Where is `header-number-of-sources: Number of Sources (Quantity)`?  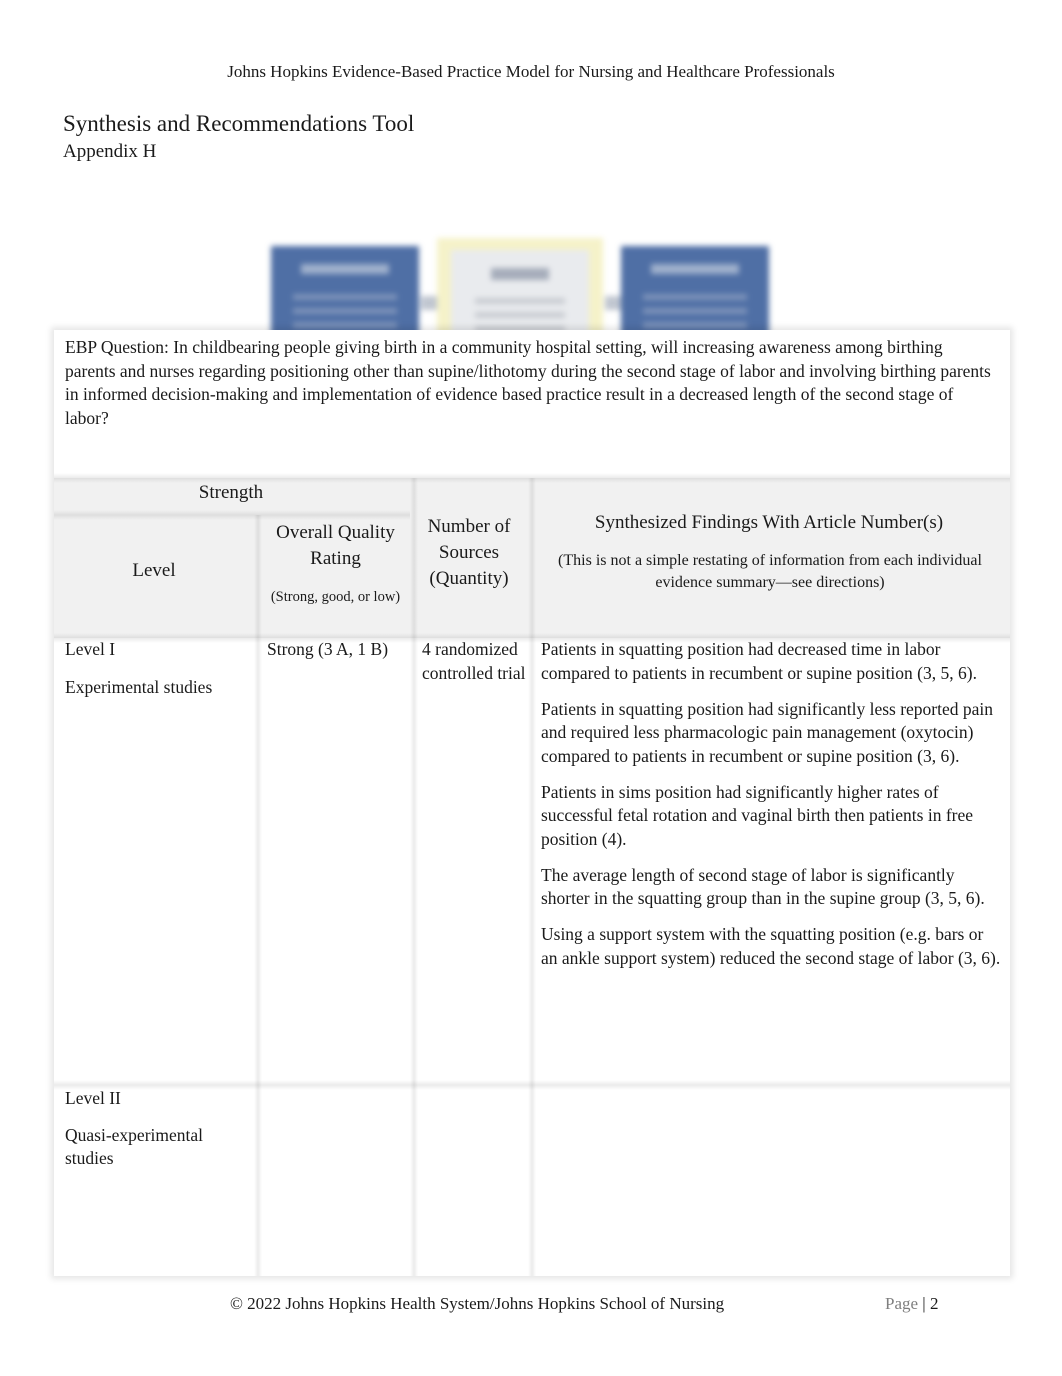
header-number-of-sources: Number of Sources (Quantity) is located at coordinates (469, 552).